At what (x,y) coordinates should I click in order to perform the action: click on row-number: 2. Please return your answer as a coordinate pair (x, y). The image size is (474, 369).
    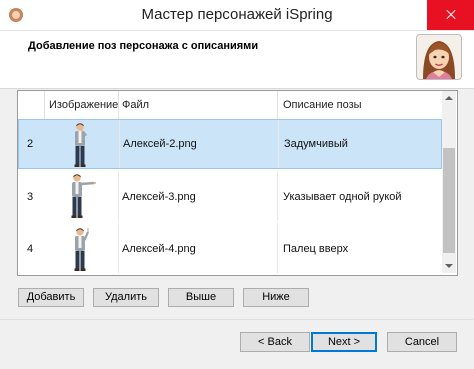
    Looking at the image, I should click on (30, 144).